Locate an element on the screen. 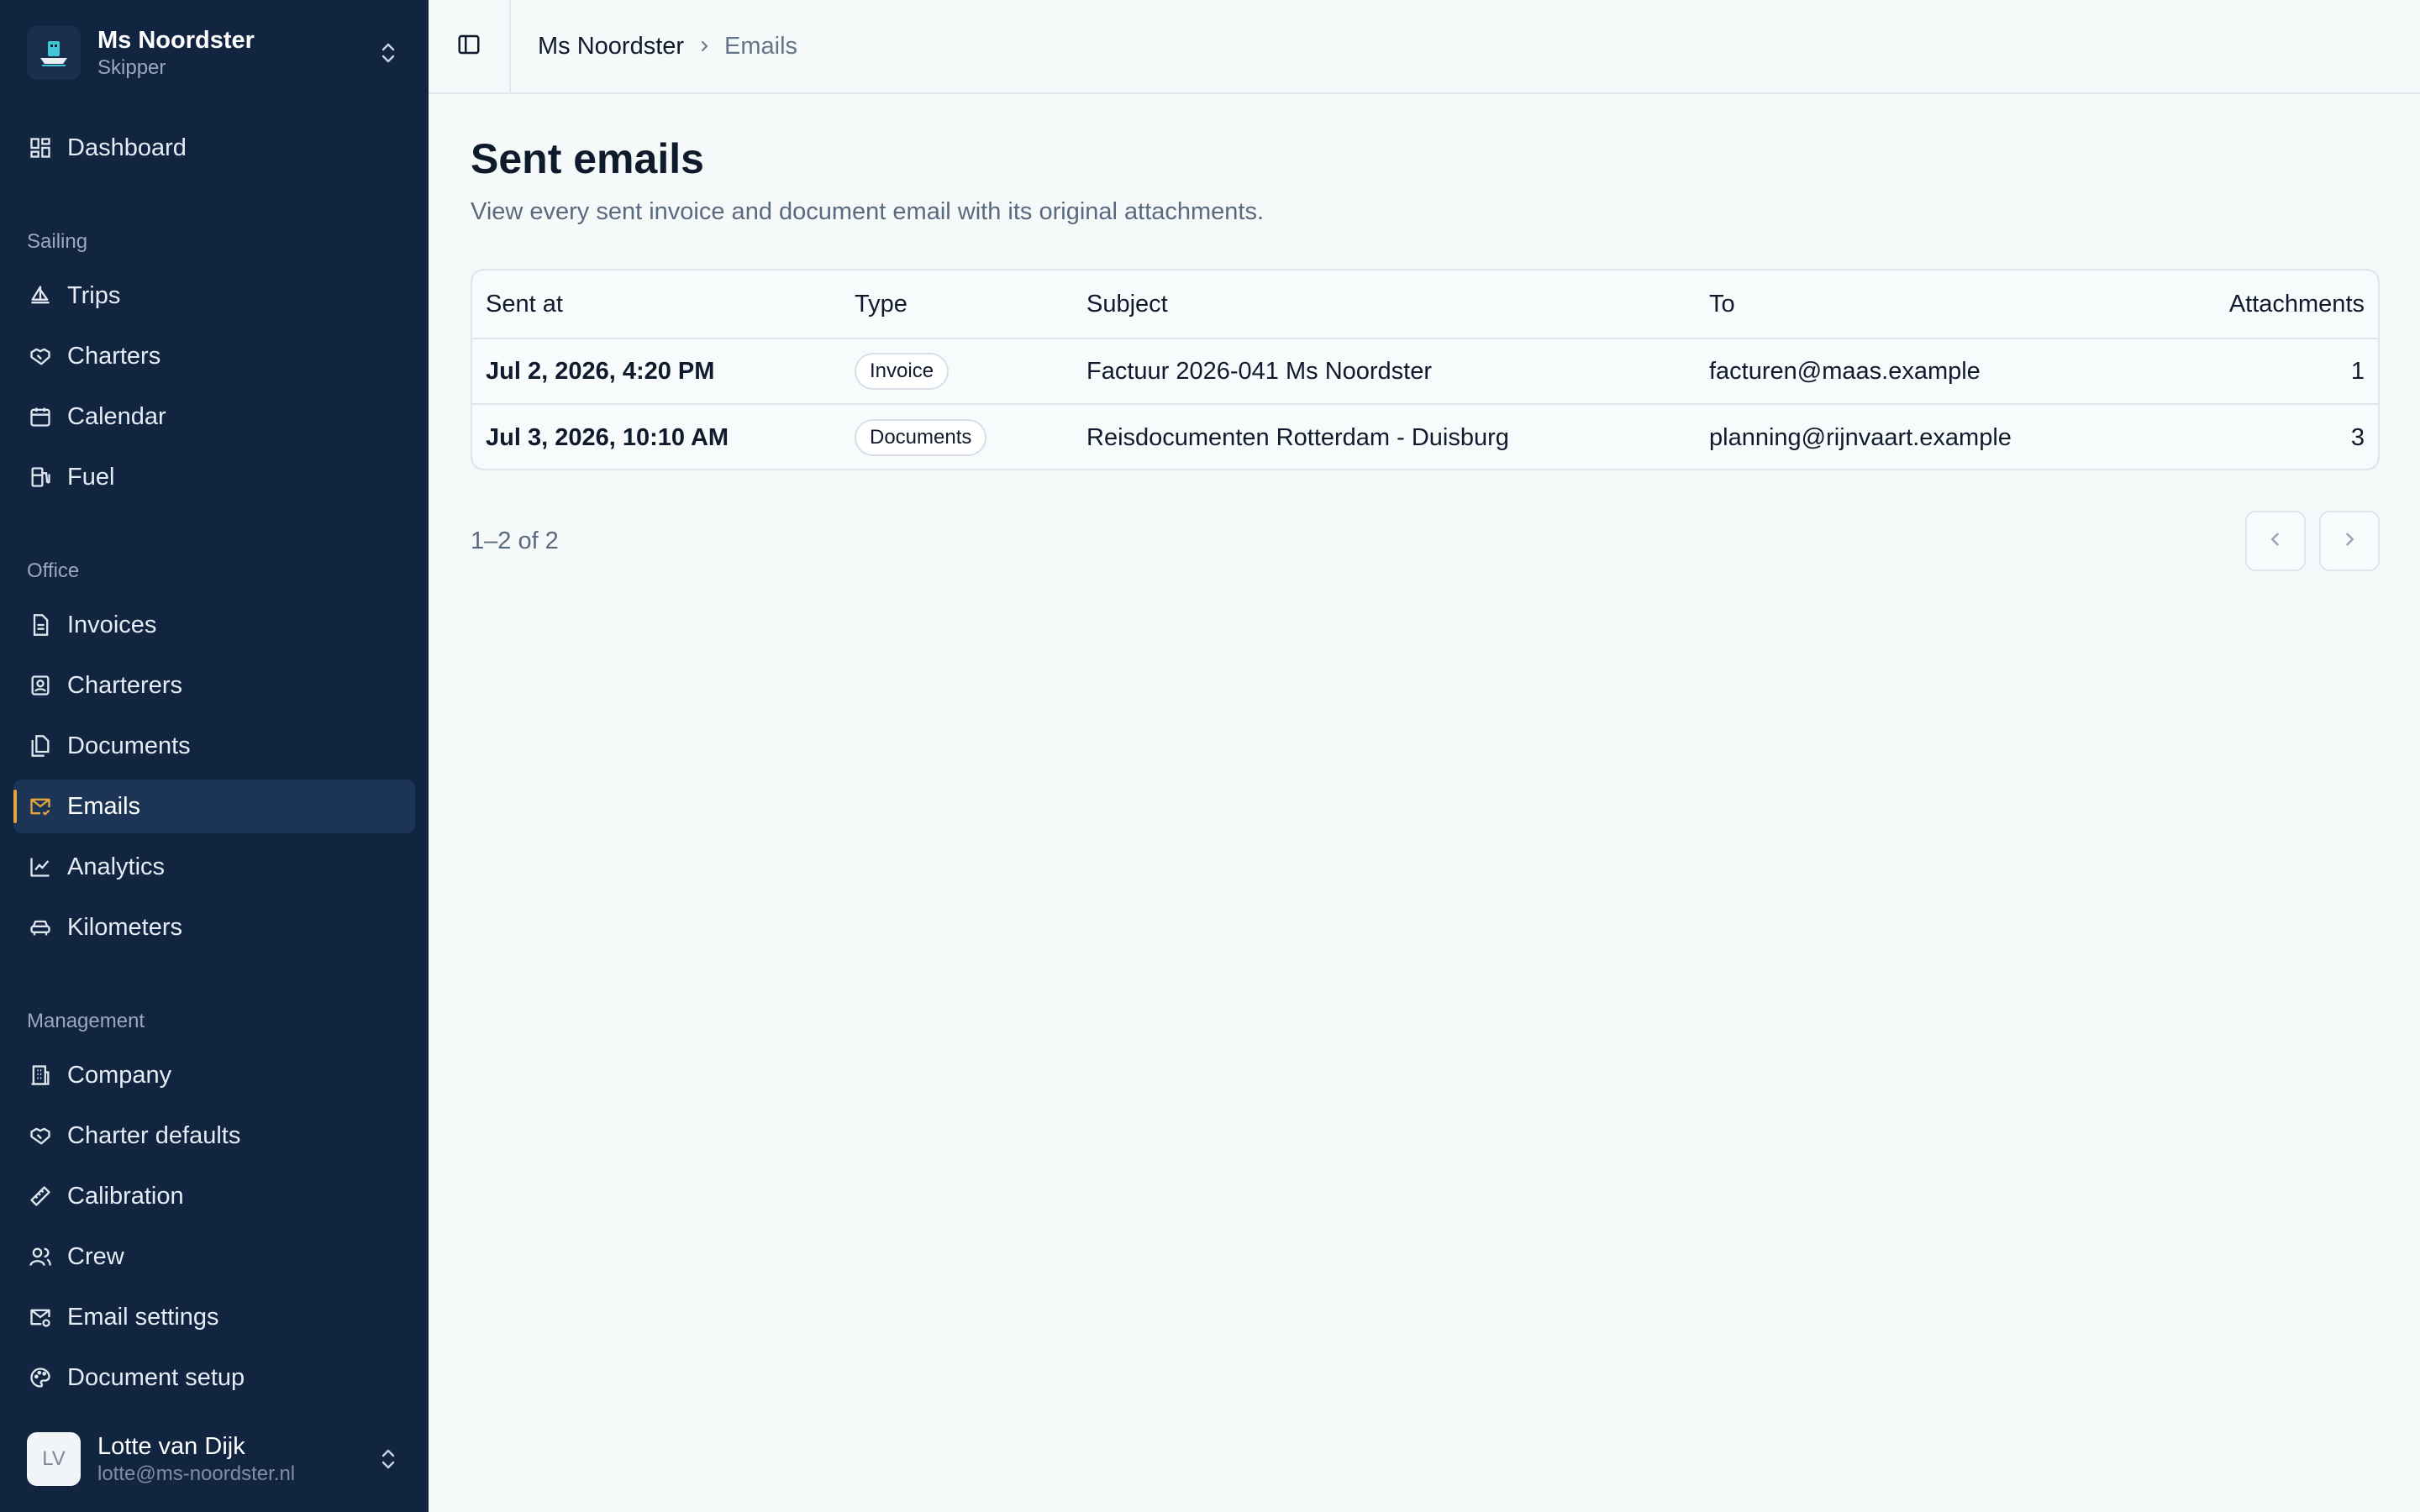 The width and height of the screenshot is (2420, 1512). nav-charters-label: Charters is located at coordinates (114, 356).